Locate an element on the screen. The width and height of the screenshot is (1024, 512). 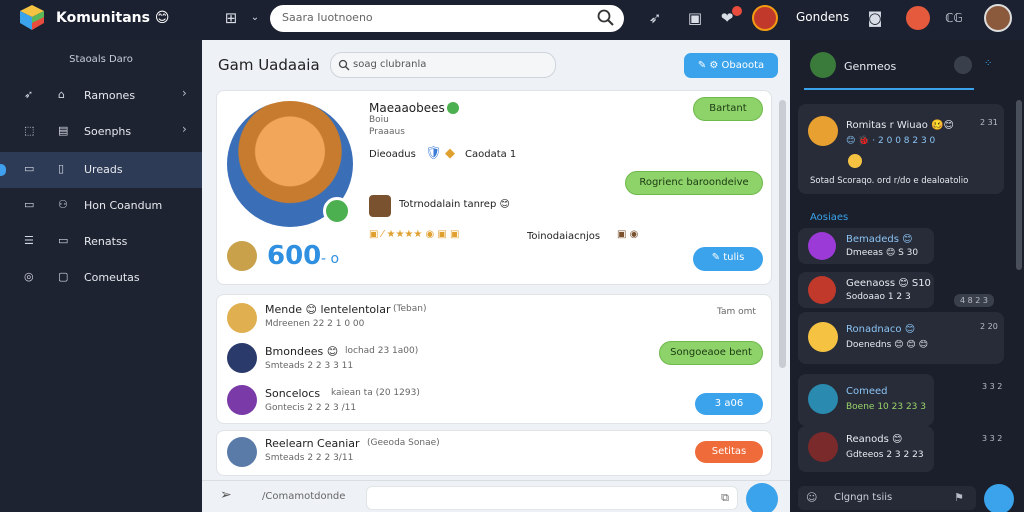
sidebar-item-comeutas: ◎ ▢ Comeutas is located at coordinates (101, 278).